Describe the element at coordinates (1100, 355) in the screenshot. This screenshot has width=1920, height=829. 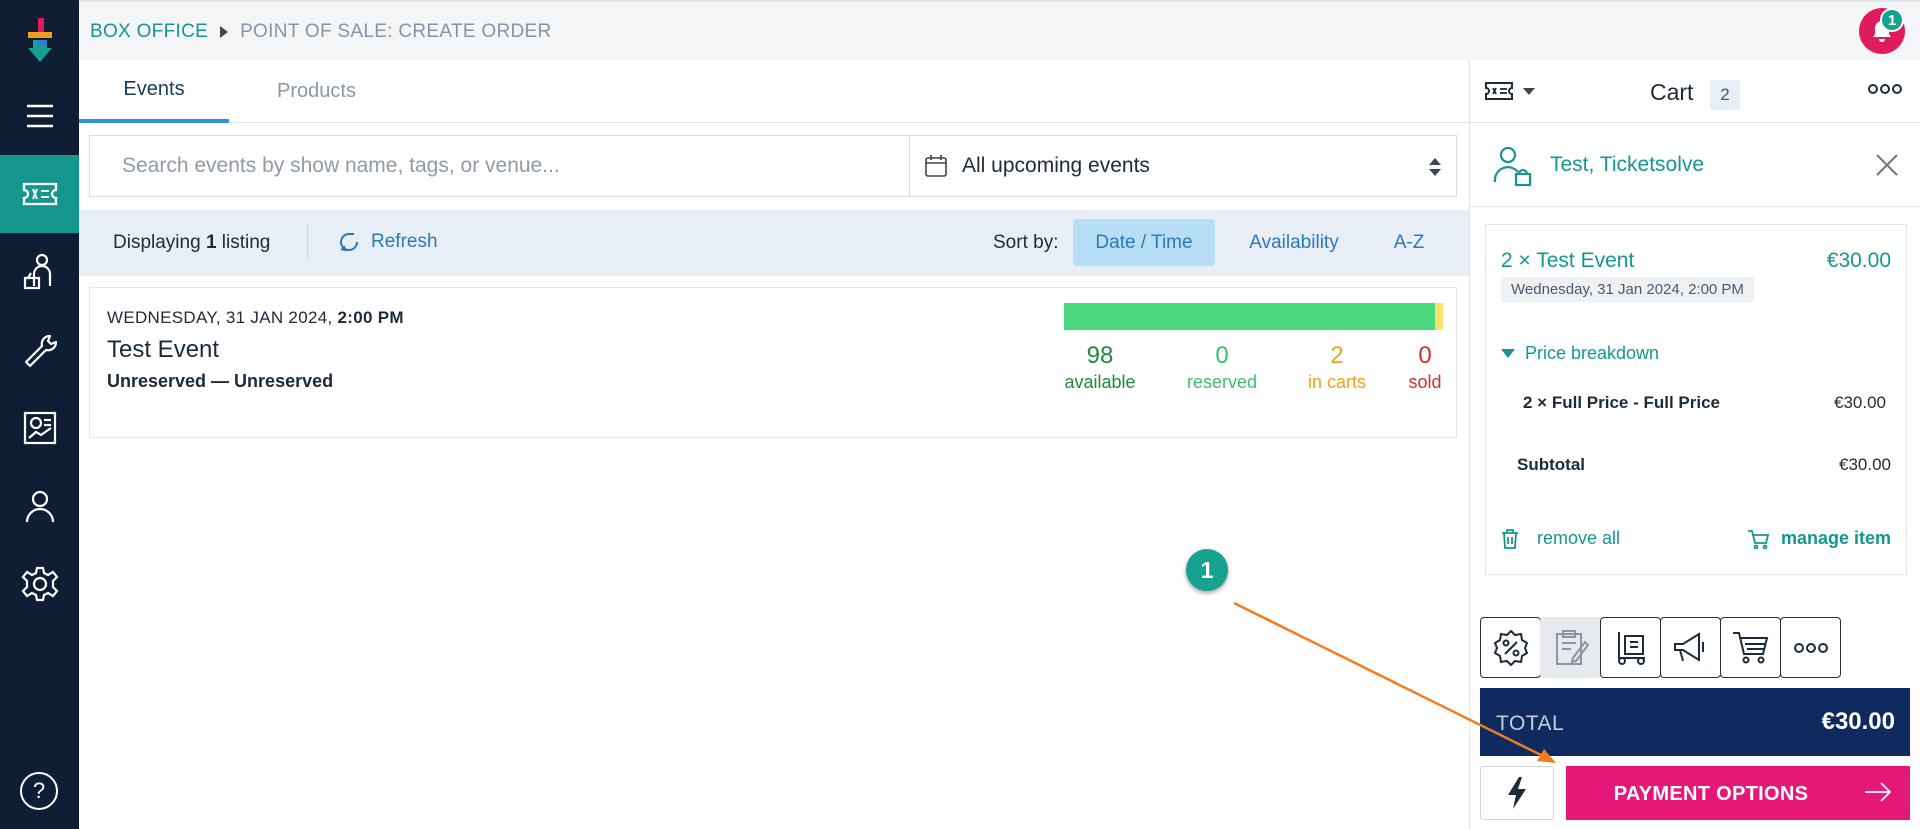
I see `stat-available-value: 98` at that location.